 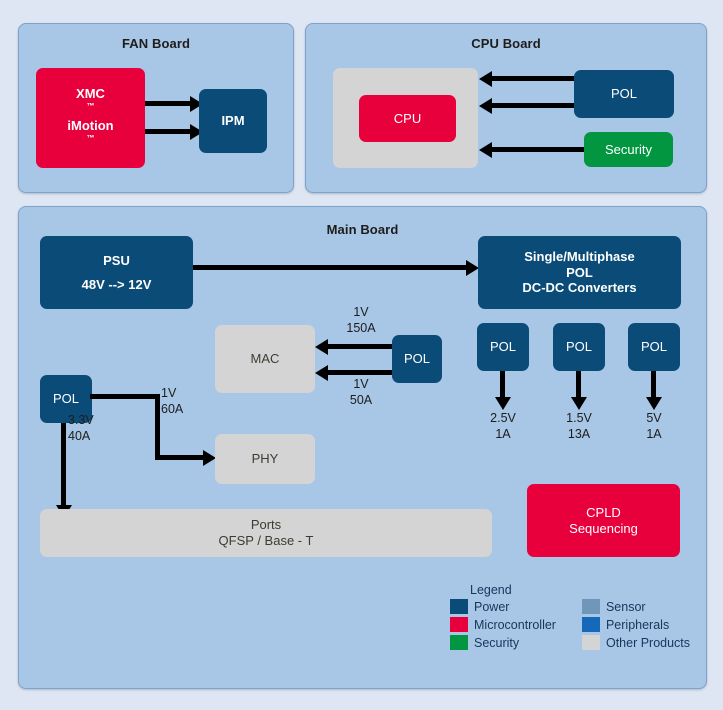 I want to click on block-pol-3: POL, so click(x=654, y=347).